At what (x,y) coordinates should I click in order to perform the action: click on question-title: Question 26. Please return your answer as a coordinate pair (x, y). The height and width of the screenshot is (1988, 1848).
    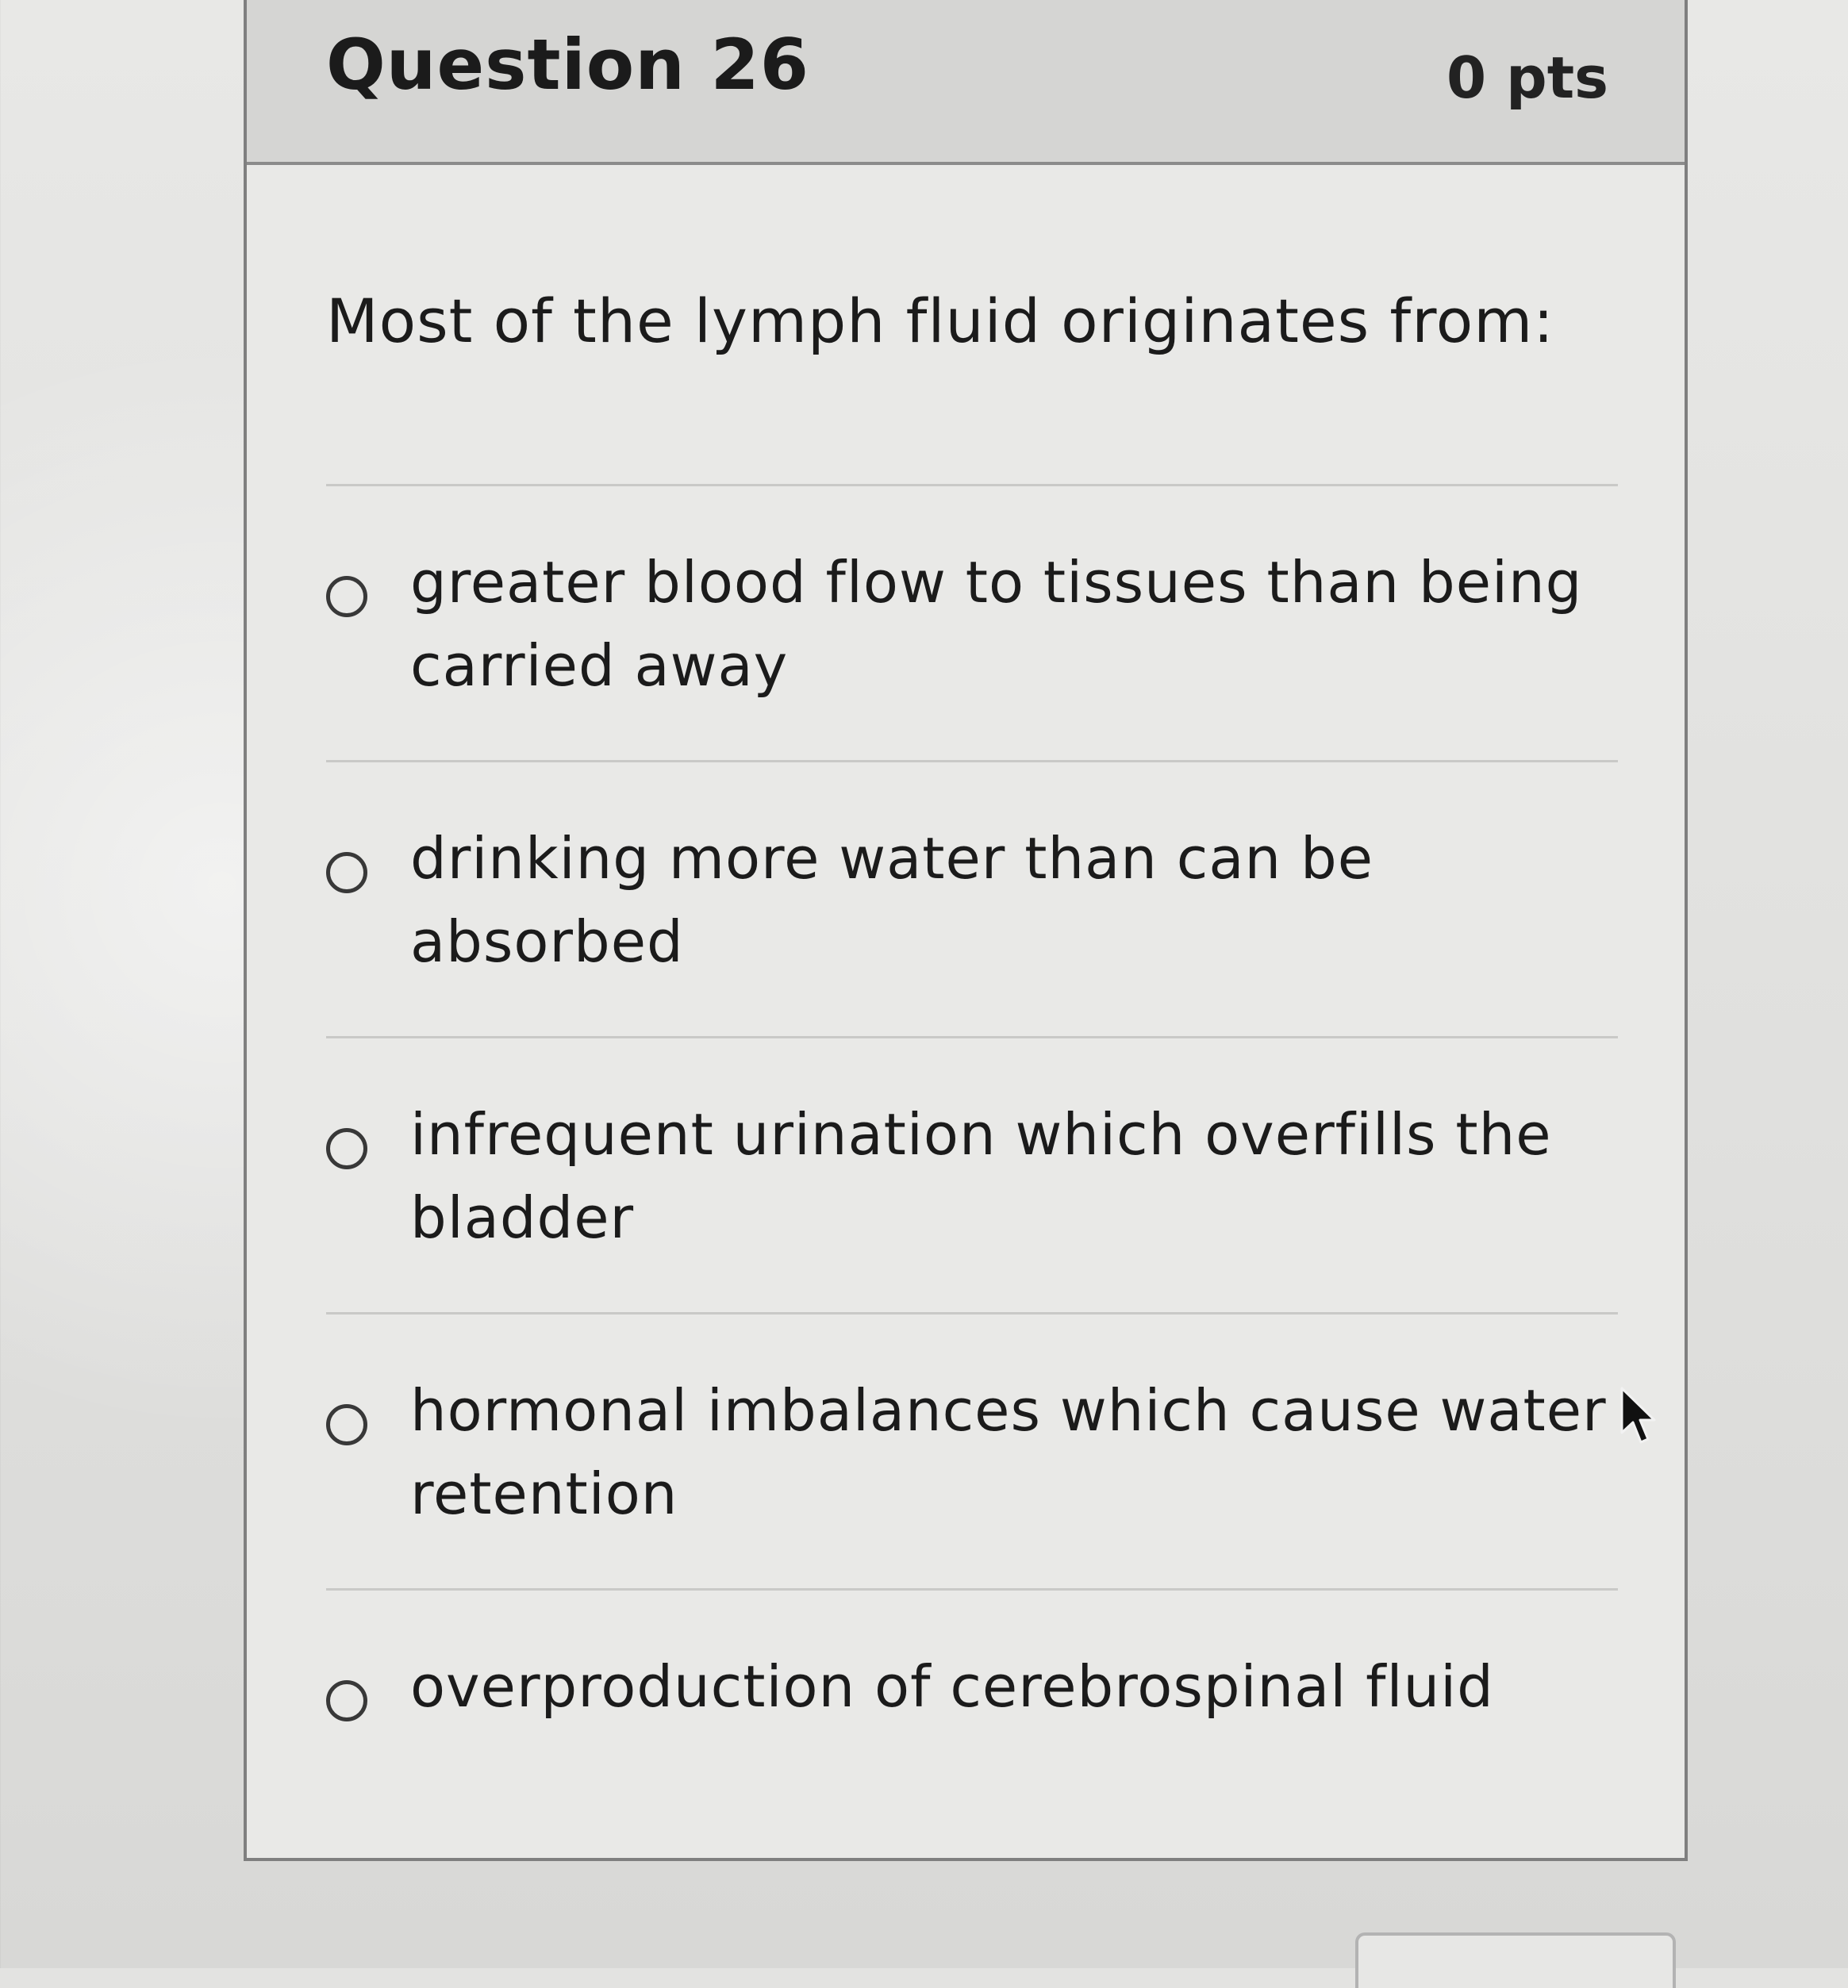
    Looking at the image, I should click on (567, 65).